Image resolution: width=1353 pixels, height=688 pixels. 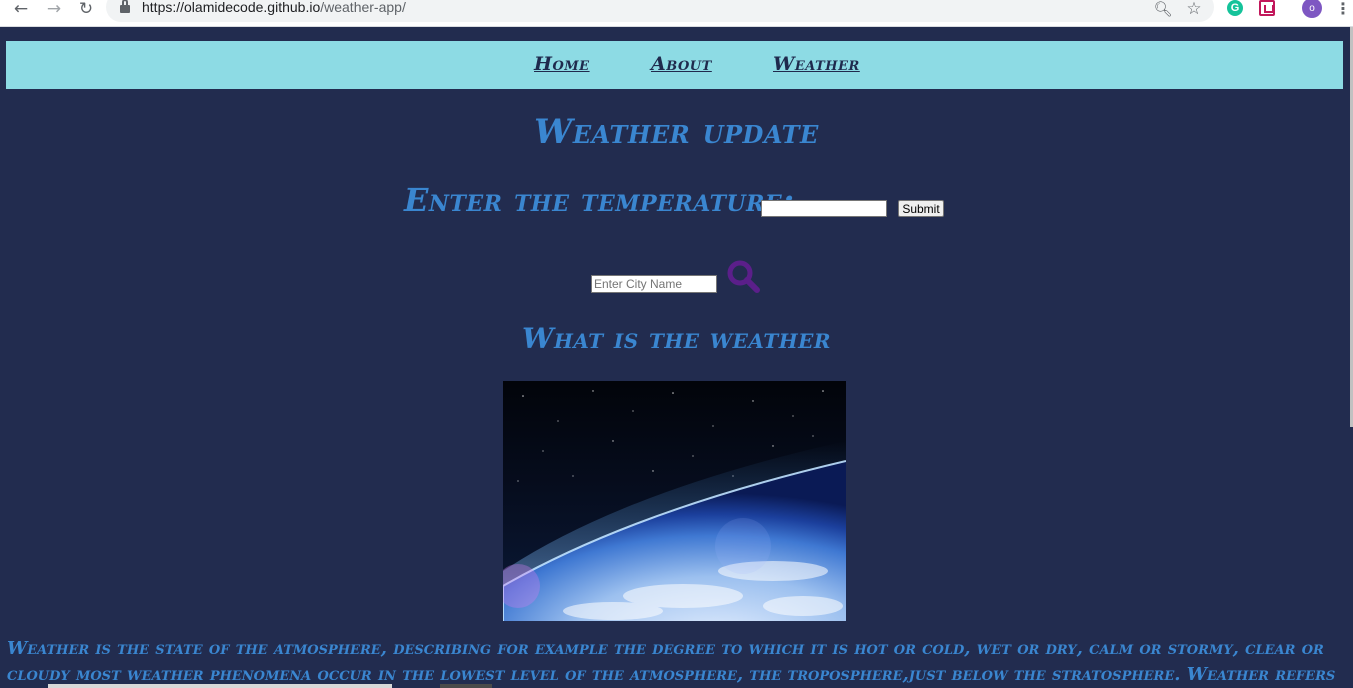 I want to click on site-nav: Home About Weather, so click(x=674, y=65).